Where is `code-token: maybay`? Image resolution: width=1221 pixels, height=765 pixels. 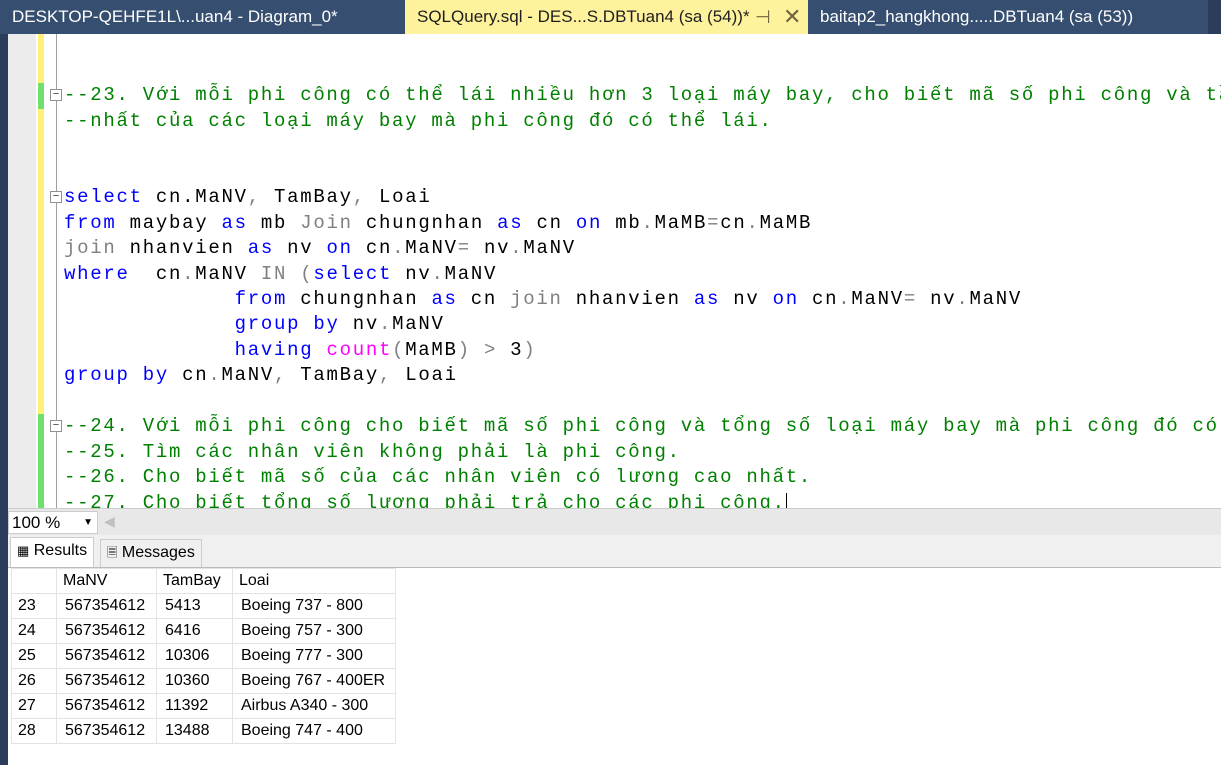 code-token: maybay is located at coordinates (169, 222).